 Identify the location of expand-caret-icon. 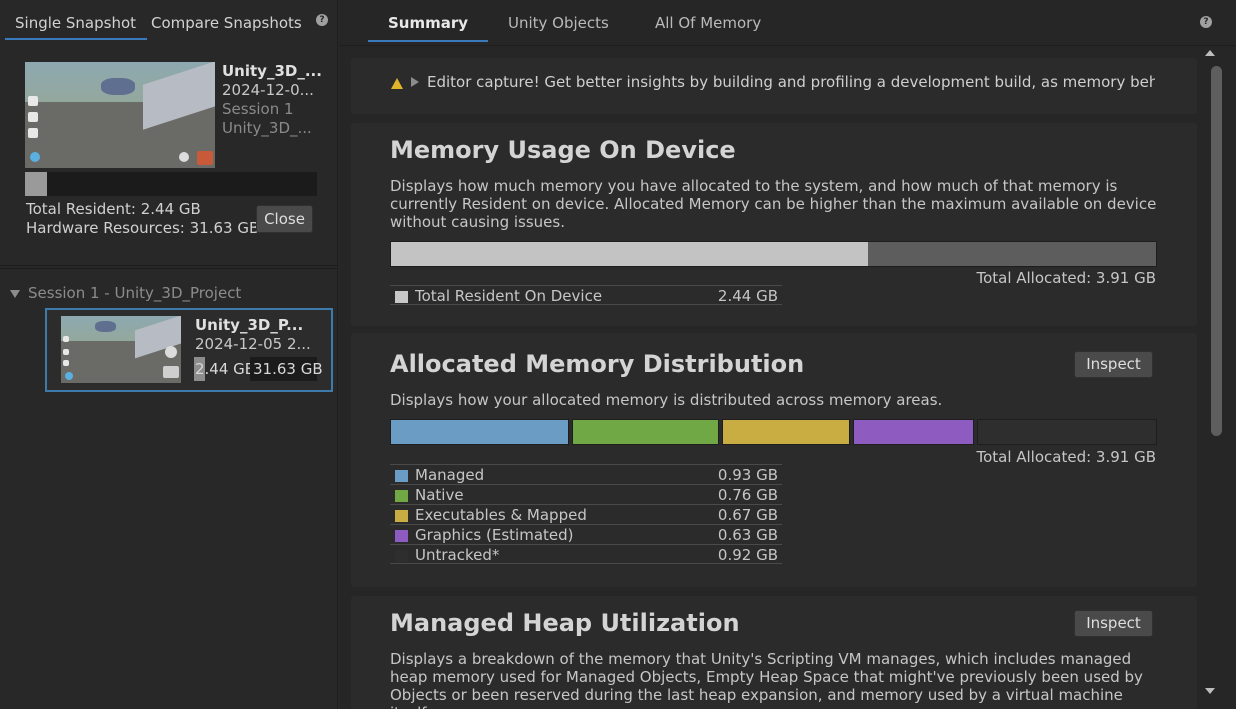
(415, 82).